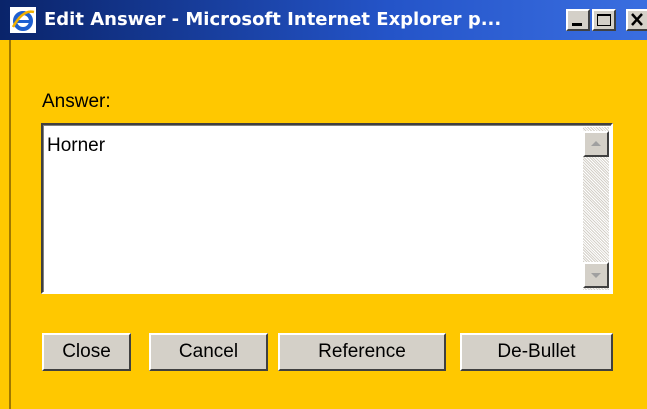  I want to click on vertical-scrollbar, so click(596, 208).